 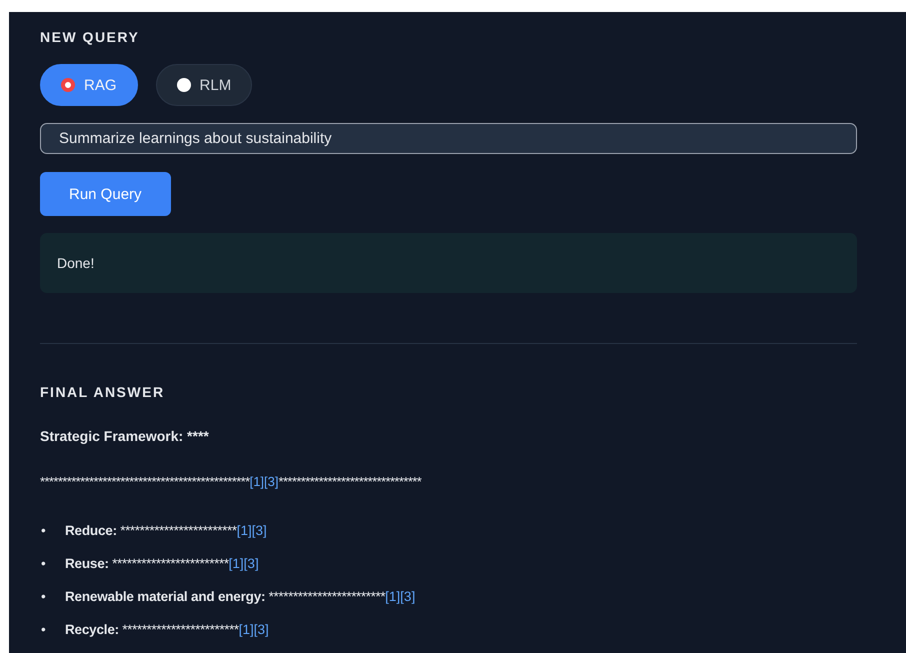 I want to click on answer-bullet: Reuse: ************************[1][3], so click(x=162, y=564).